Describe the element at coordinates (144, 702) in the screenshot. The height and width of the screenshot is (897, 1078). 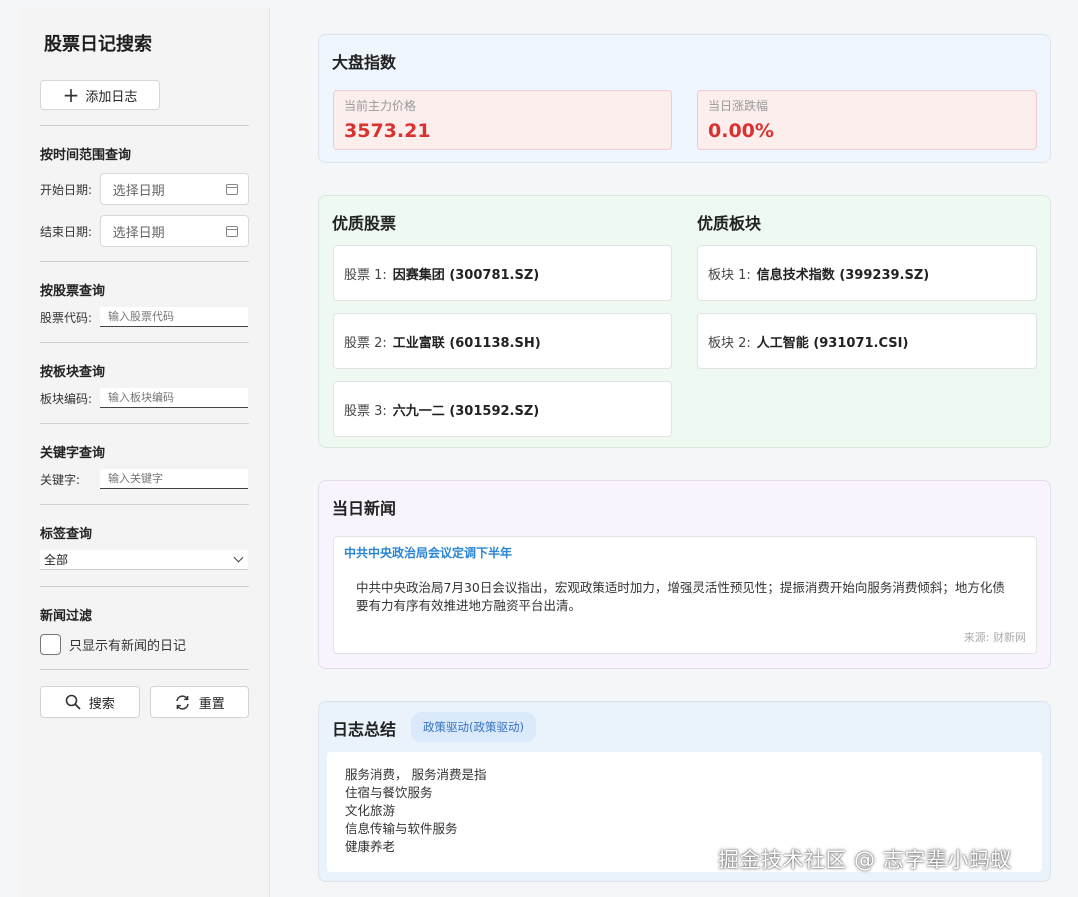
I see `action-buttons-row: 搜索 重置` at that location.